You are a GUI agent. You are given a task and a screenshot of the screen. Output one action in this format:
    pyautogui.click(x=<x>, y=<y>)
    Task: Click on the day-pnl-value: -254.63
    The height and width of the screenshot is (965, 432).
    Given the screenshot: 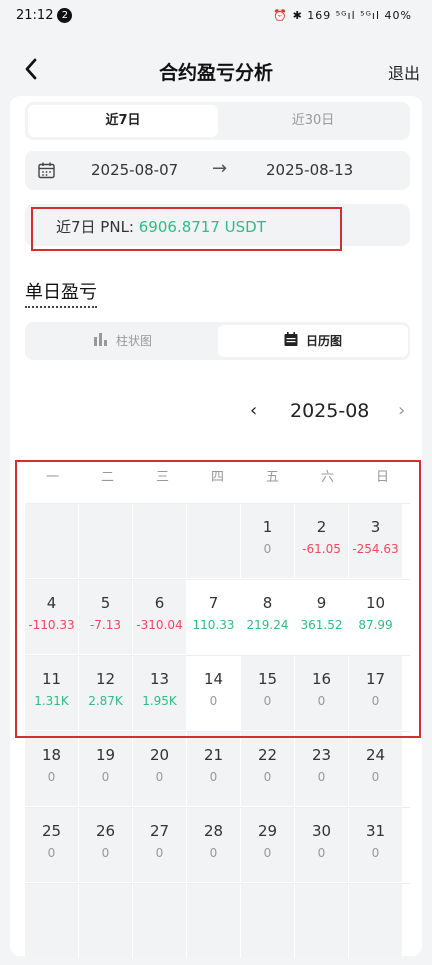 What is the action you would take?
    pyautogui.click(x=375, y=549)
    